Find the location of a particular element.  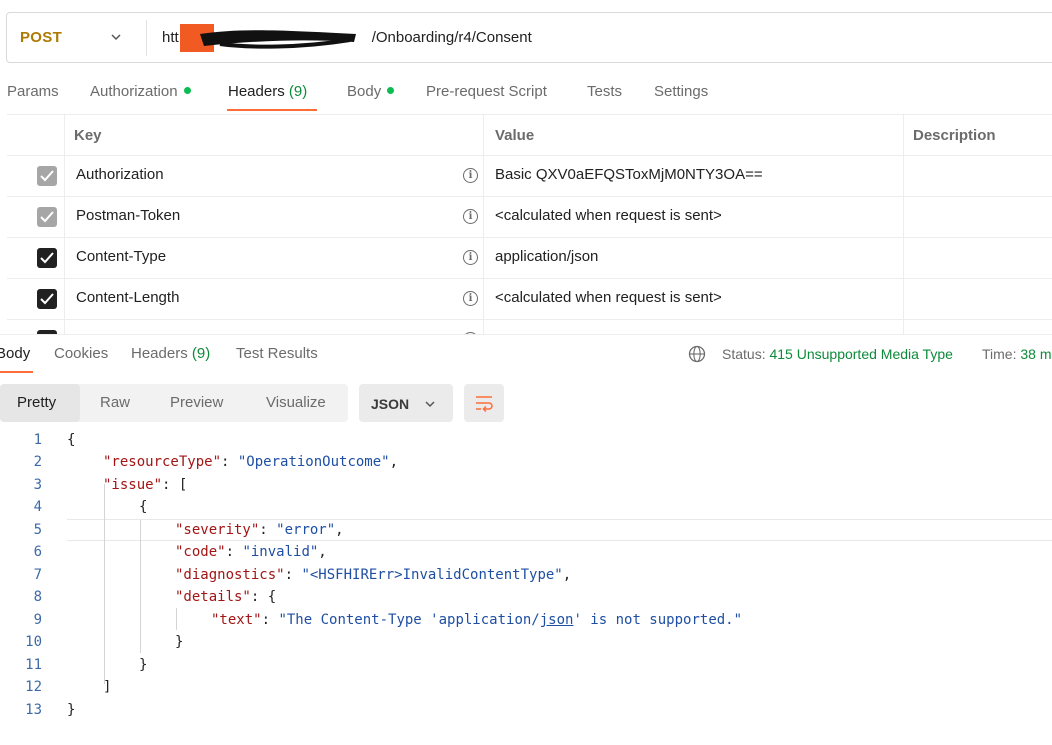

wrap-lines-icon is located at coordinates (484, 404).